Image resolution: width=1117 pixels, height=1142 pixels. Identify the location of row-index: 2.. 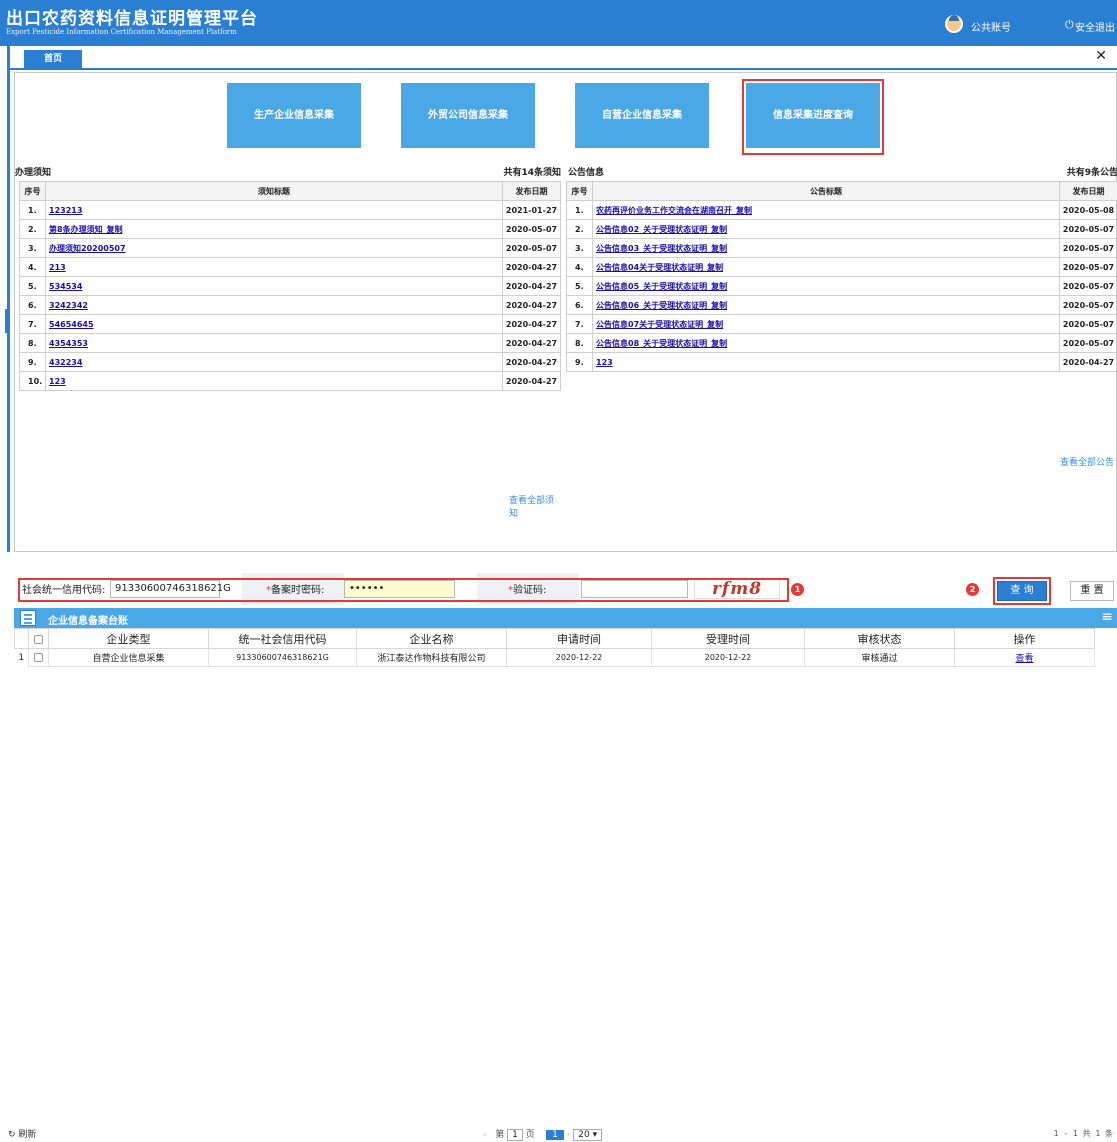
(32, 229).